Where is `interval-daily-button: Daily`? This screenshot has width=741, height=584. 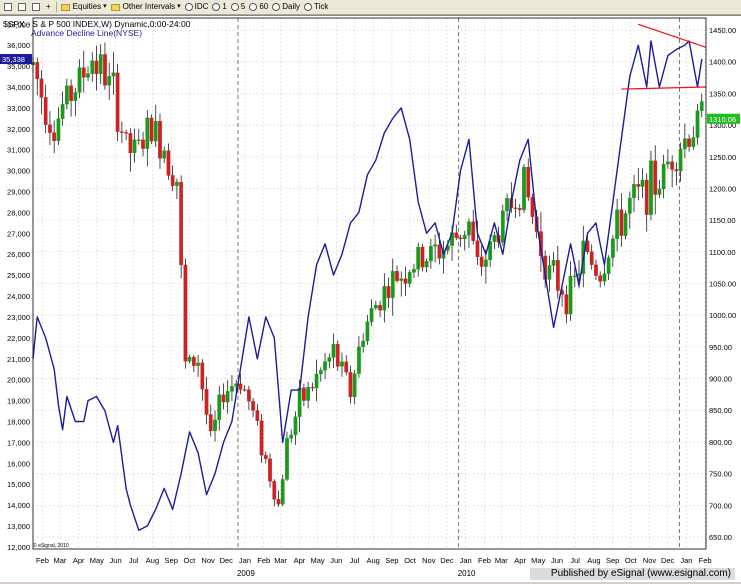 interval-daily-button: Daily is located at coordinates (286, 7).